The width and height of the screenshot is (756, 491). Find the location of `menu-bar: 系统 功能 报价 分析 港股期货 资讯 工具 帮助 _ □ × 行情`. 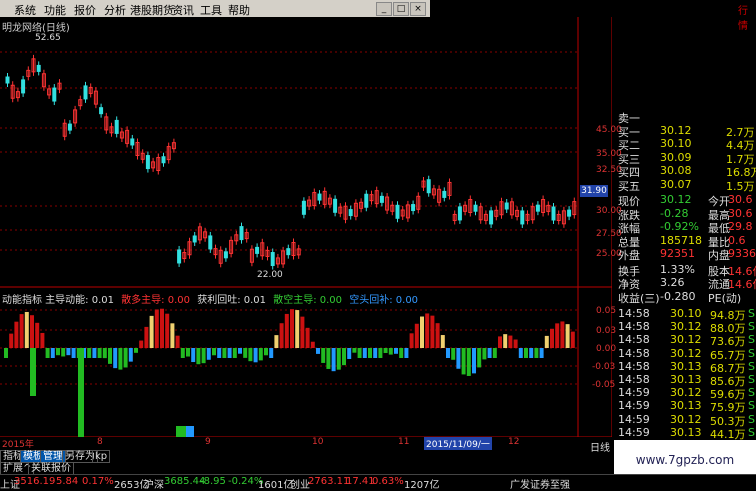

menu-bar: 系统 功能 报价 分析 港股期货 资讯 工具 帮助 _ □ × 行情 is located at coordinates (378, 16).